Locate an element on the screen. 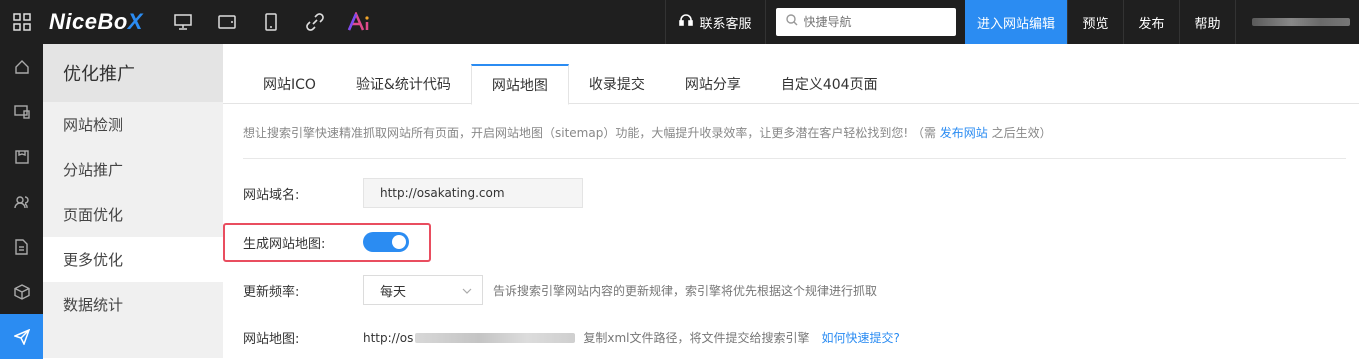  tablet-icon is located at coordinates (227, 22).